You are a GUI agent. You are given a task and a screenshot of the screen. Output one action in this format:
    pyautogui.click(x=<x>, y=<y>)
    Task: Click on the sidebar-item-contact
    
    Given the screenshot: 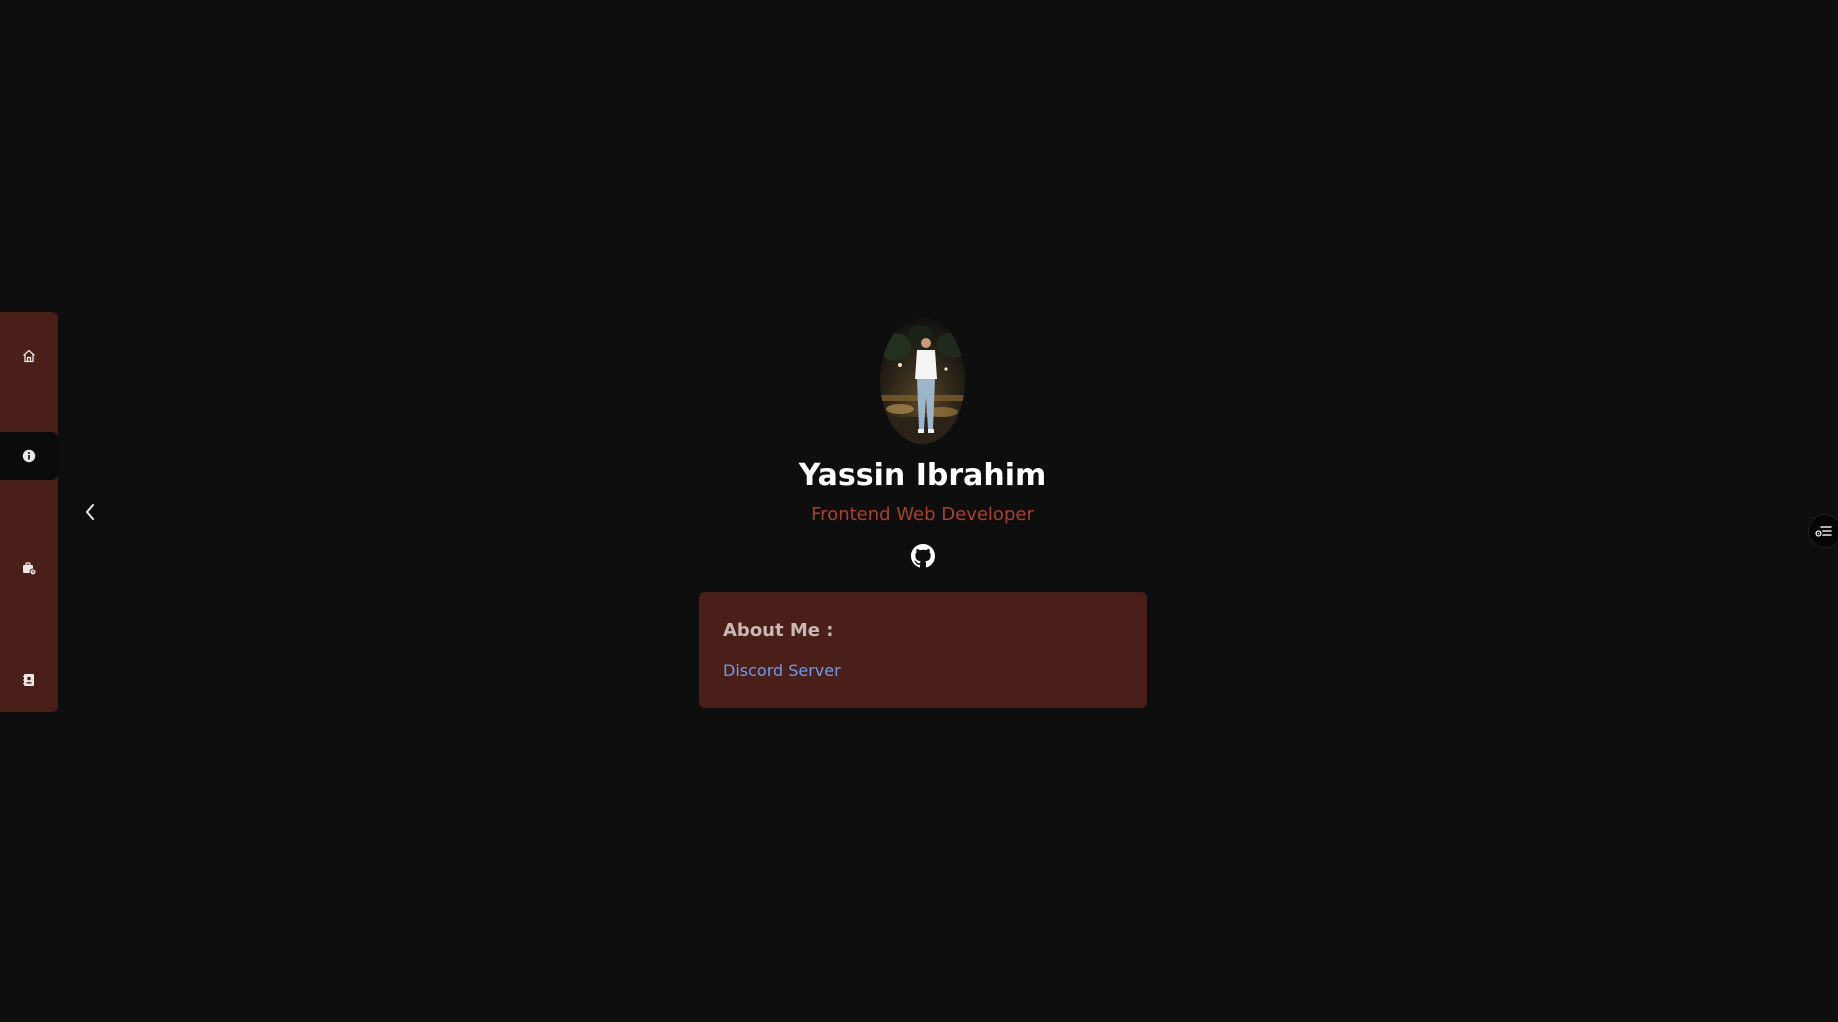 What is the action you would take?
    pyautogui.click(x=29, y=680)
    